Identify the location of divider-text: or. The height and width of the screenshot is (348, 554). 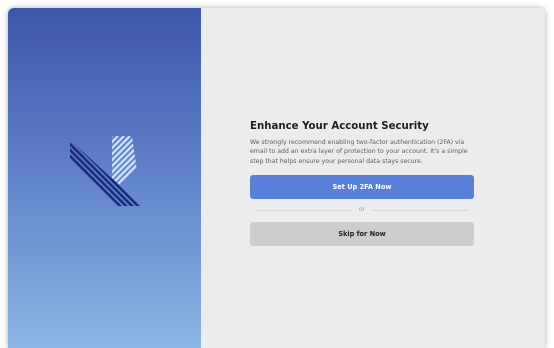
(362, 210).